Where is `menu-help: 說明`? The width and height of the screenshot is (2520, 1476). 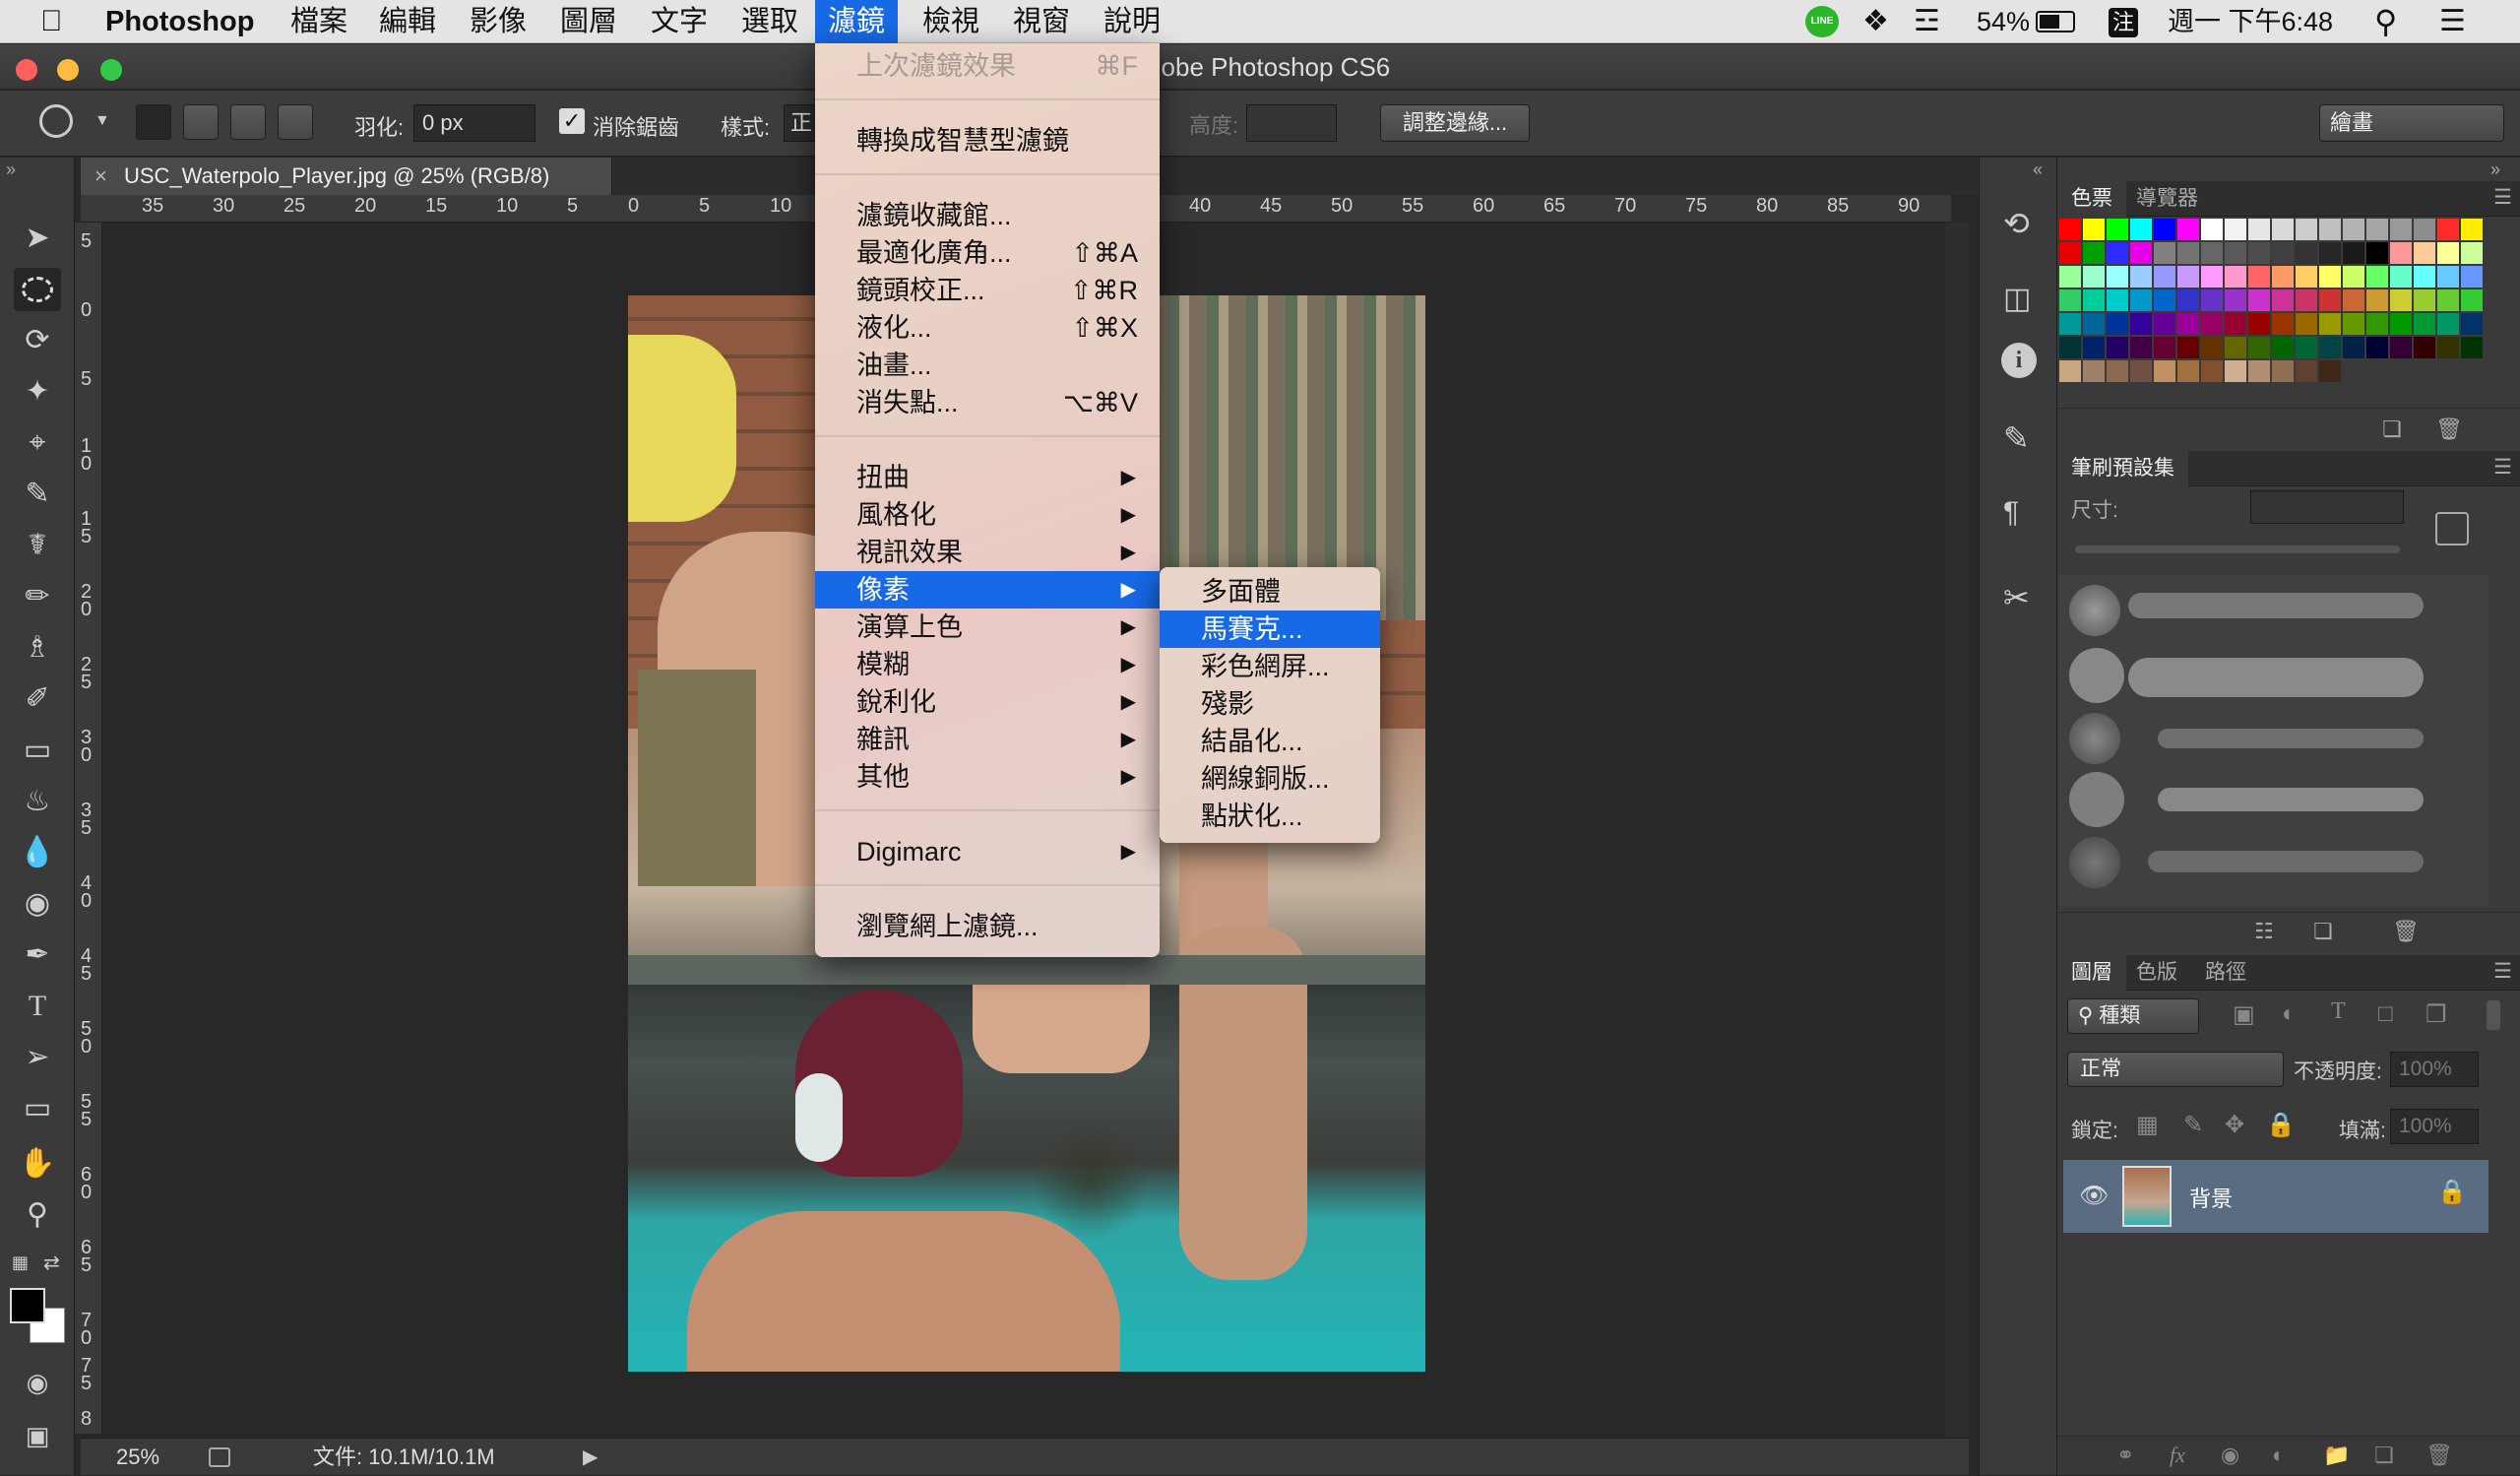
menu-help: 說明 is located at coordinates (1132, 21).